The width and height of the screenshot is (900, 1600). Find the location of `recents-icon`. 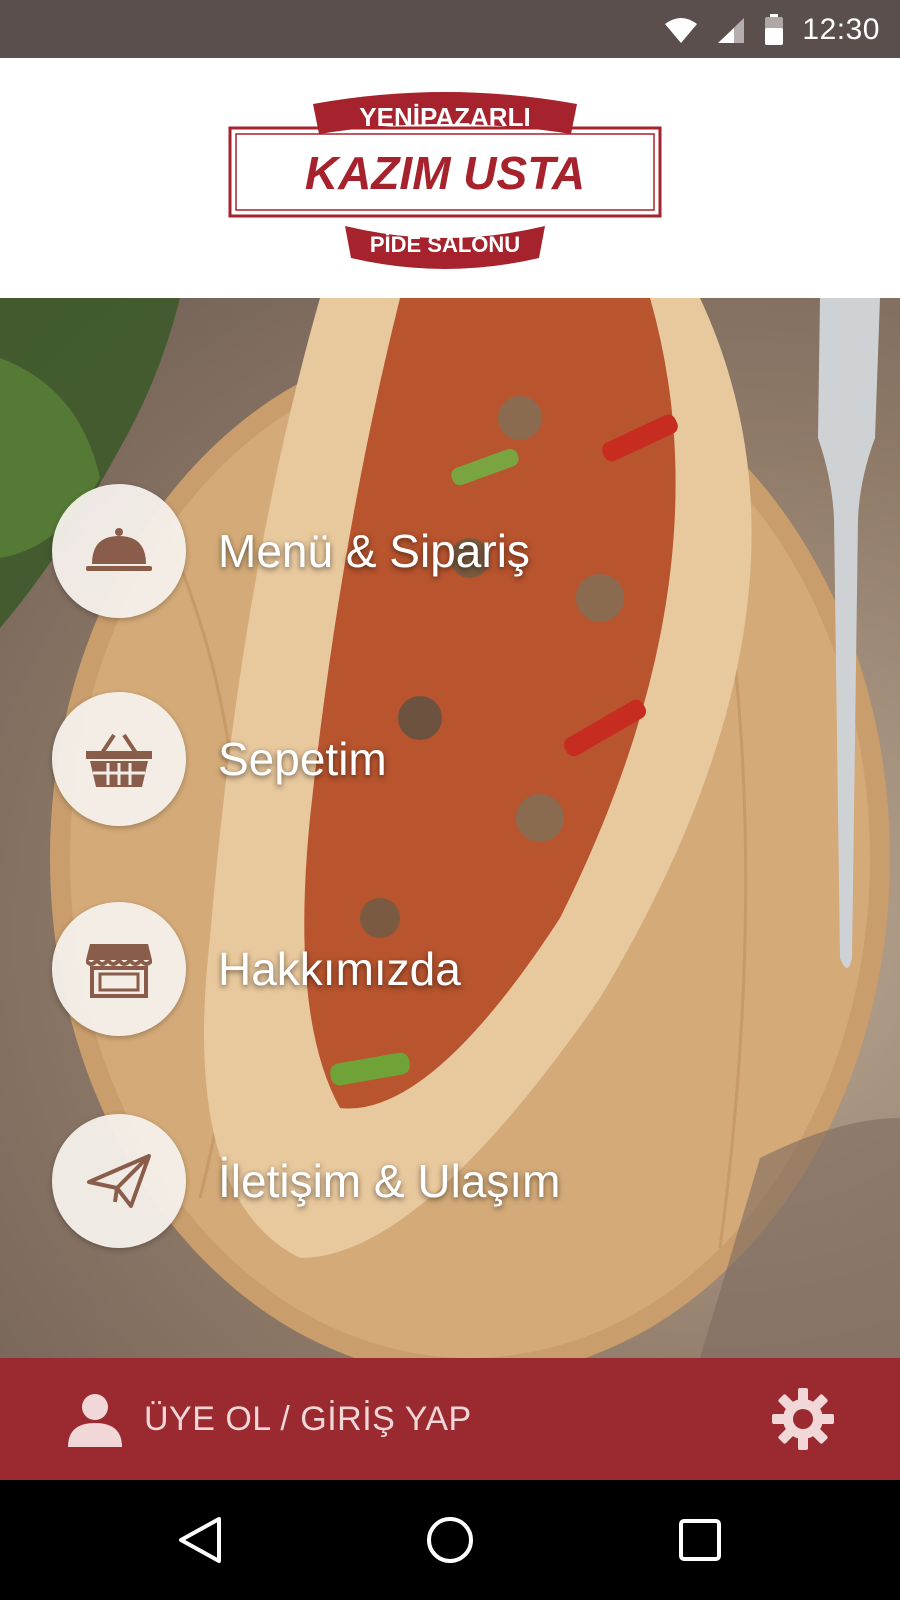

recents-icon is located at coordinates (700, 1540).